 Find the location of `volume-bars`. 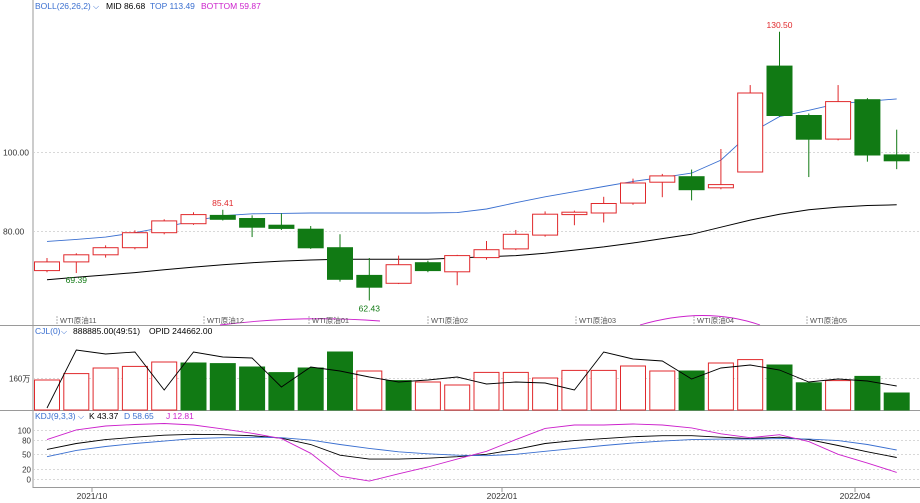

volume-bars is located at coordinates (472, 380).